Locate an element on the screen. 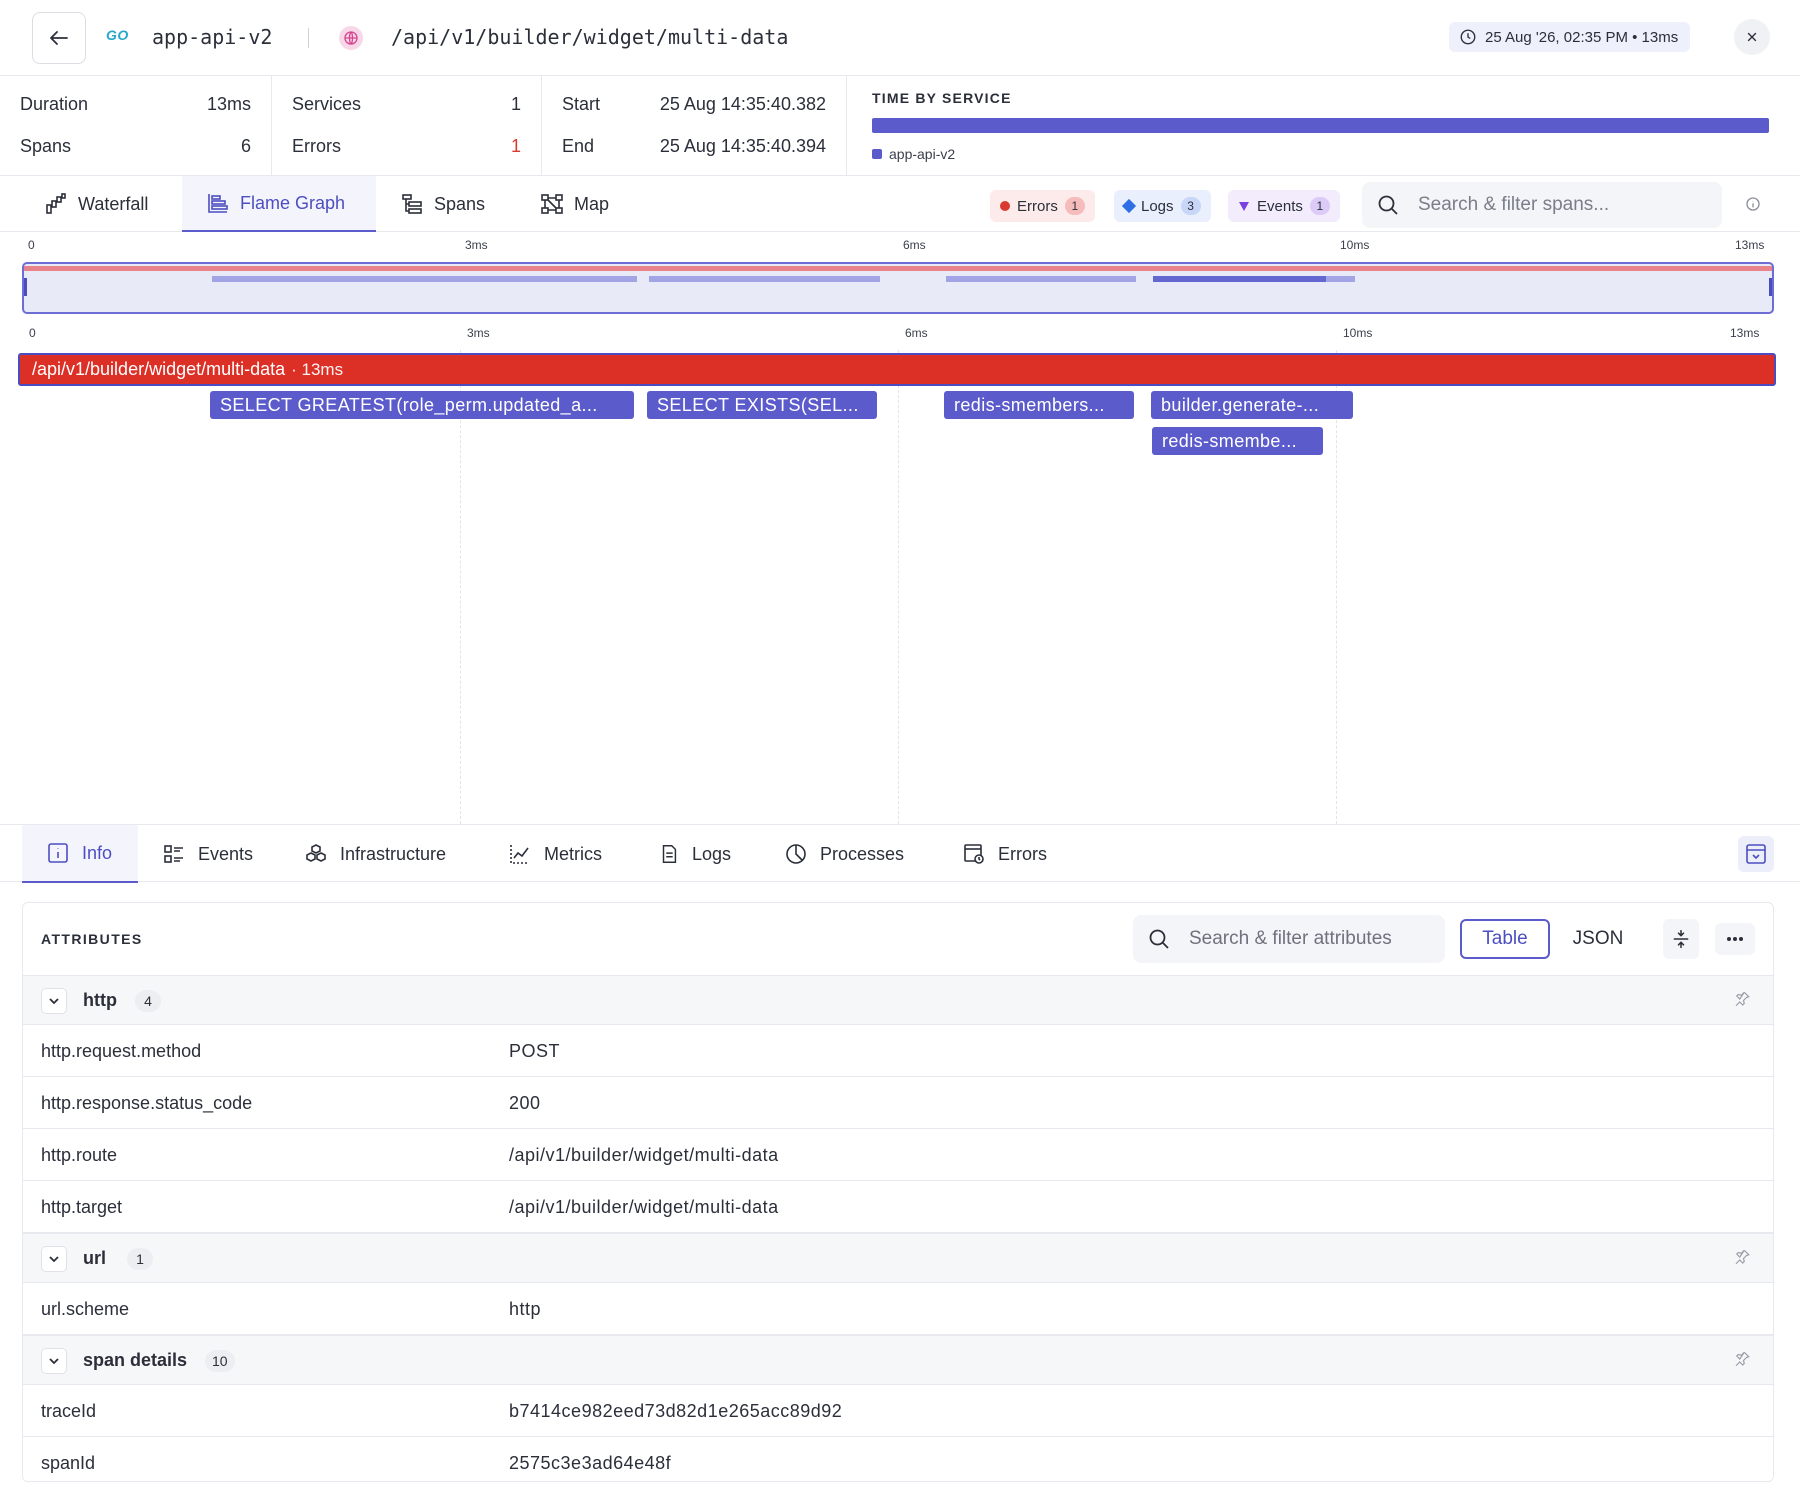  logs-filter-chip: Logs 3 is located at coordinates (1162, 206).